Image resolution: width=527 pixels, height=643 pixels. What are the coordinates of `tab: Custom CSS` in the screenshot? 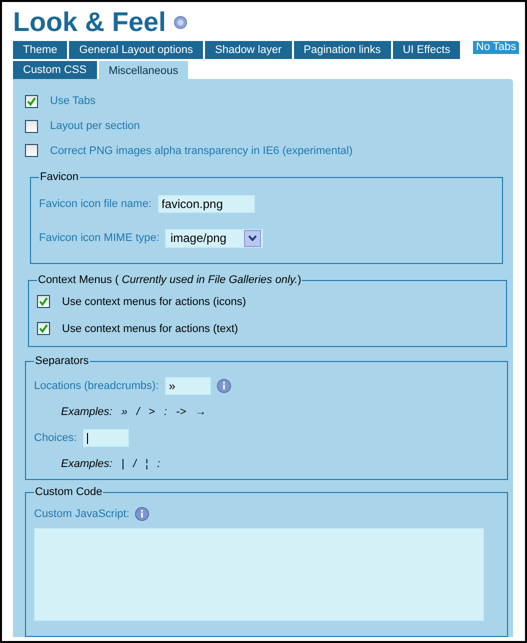 It's located at (55, 70).